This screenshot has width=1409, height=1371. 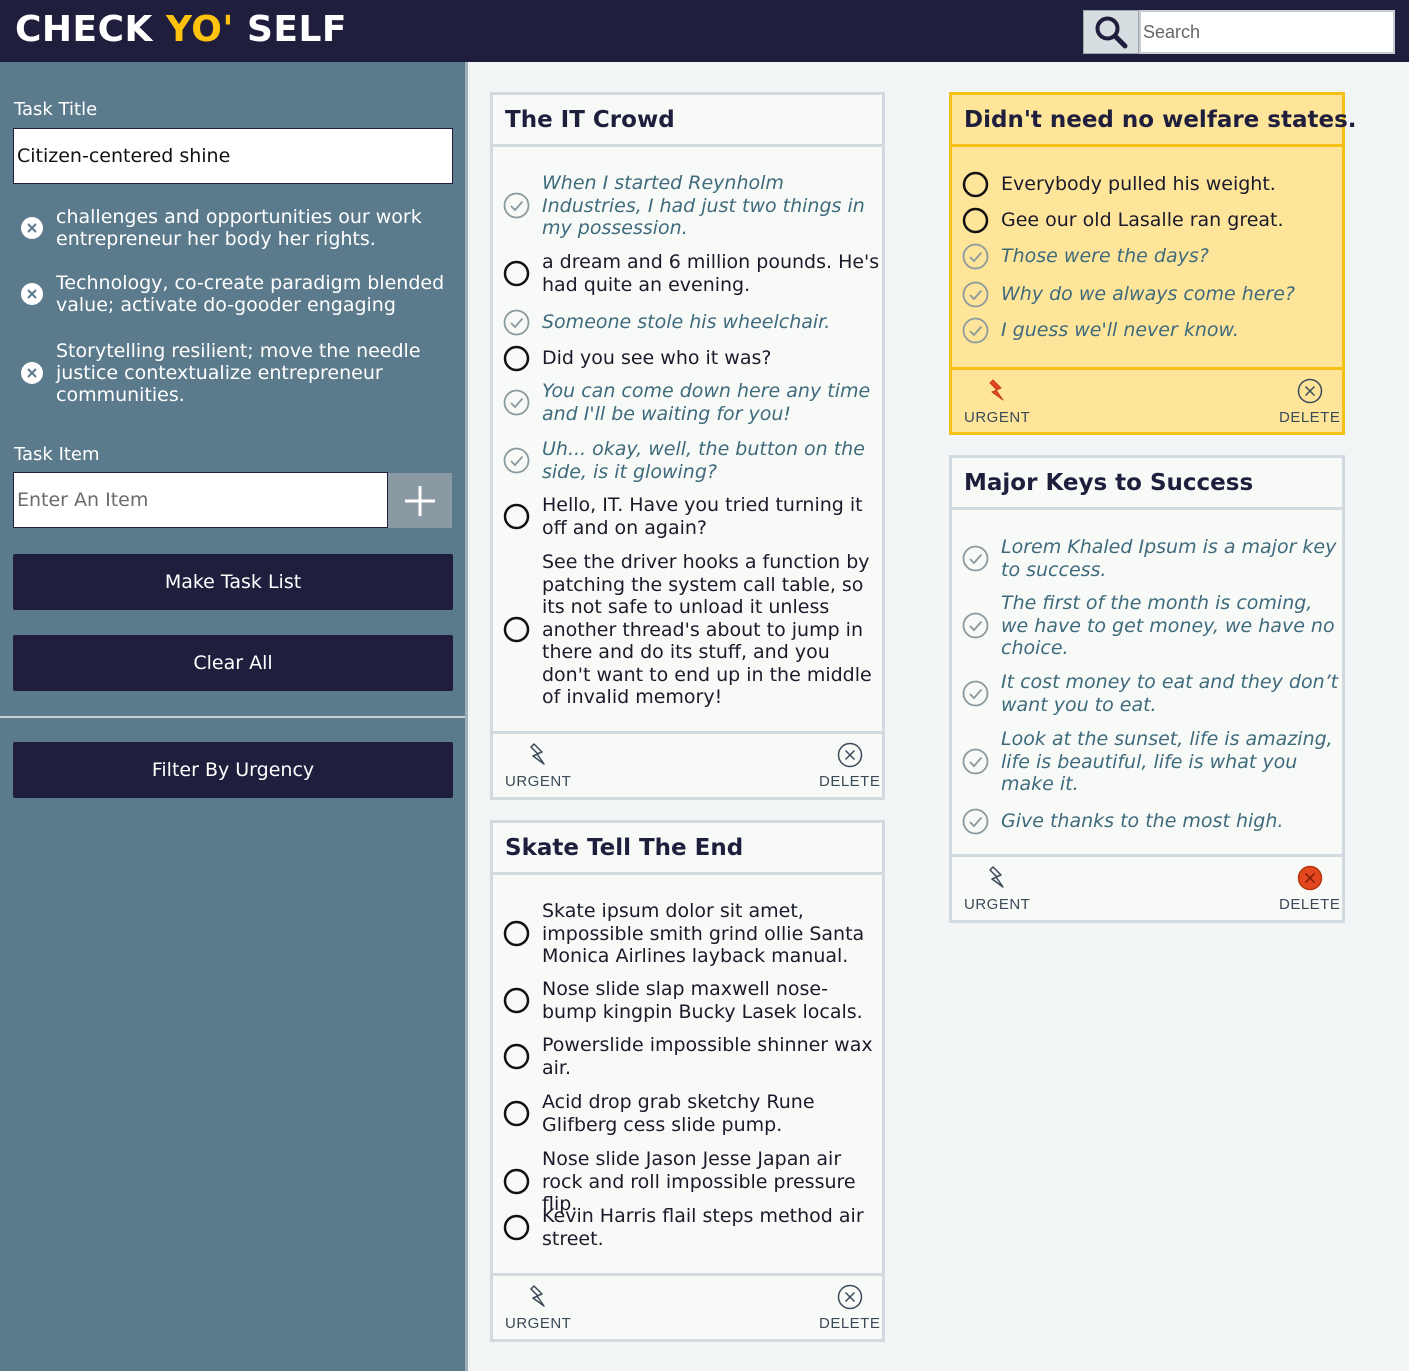 I want to click on delete-button-active: DELETE, so click(x=1309, y=889).